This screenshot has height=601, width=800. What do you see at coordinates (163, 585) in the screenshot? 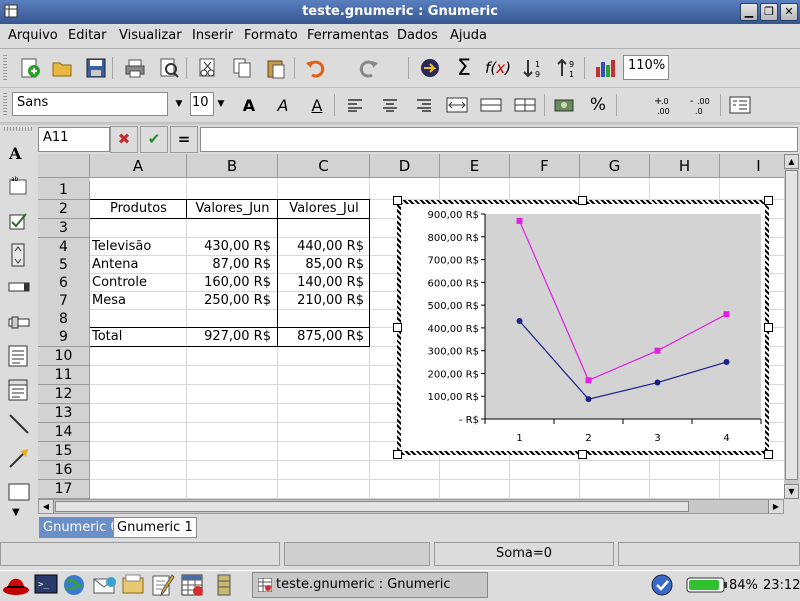
I see `text-editor-icon` at bounding box center [163, 585].